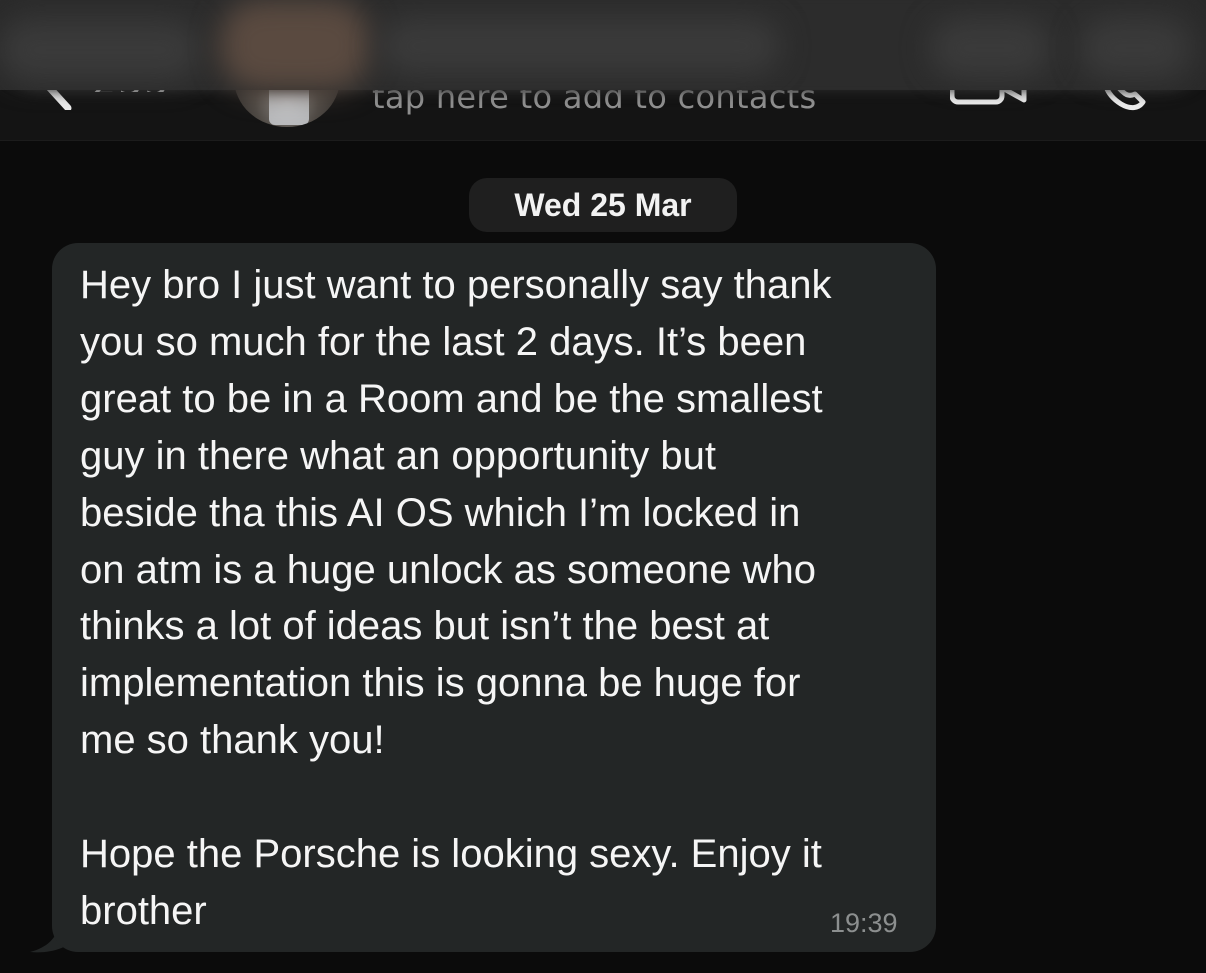 This screenshot has width=1206, height=973. I want to click on chat-header: 235 tap here to add to contacts, so click(603, 70).